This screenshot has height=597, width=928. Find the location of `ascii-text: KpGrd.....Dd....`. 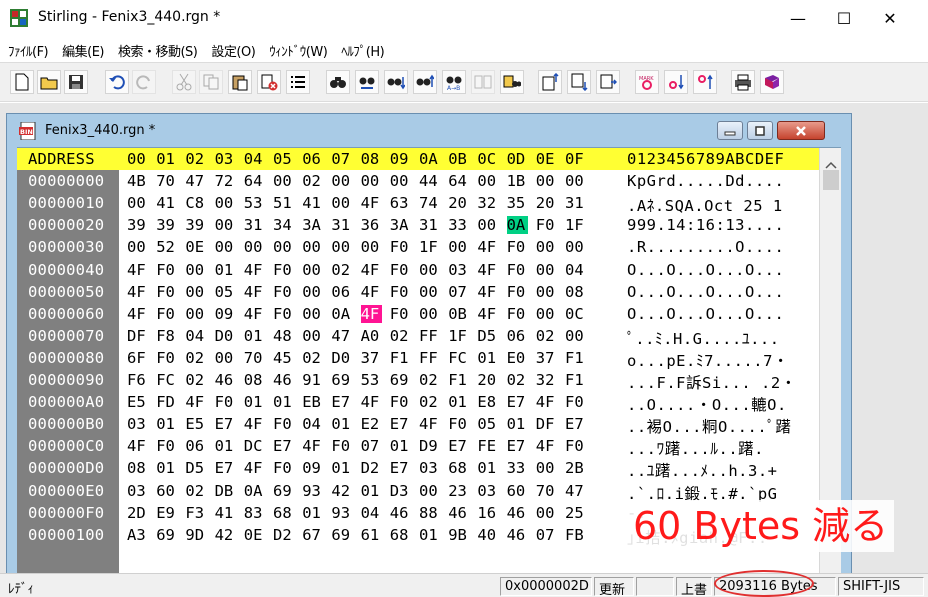

ascii-text: KpGrd.....Dd.... is located at coordinates (705, 181).